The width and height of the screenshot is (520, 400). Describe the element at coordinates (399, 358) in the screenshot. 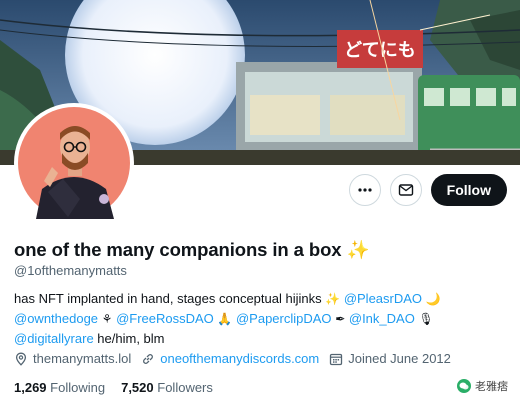

I see `joined-text: Joined June 2012` at that location.